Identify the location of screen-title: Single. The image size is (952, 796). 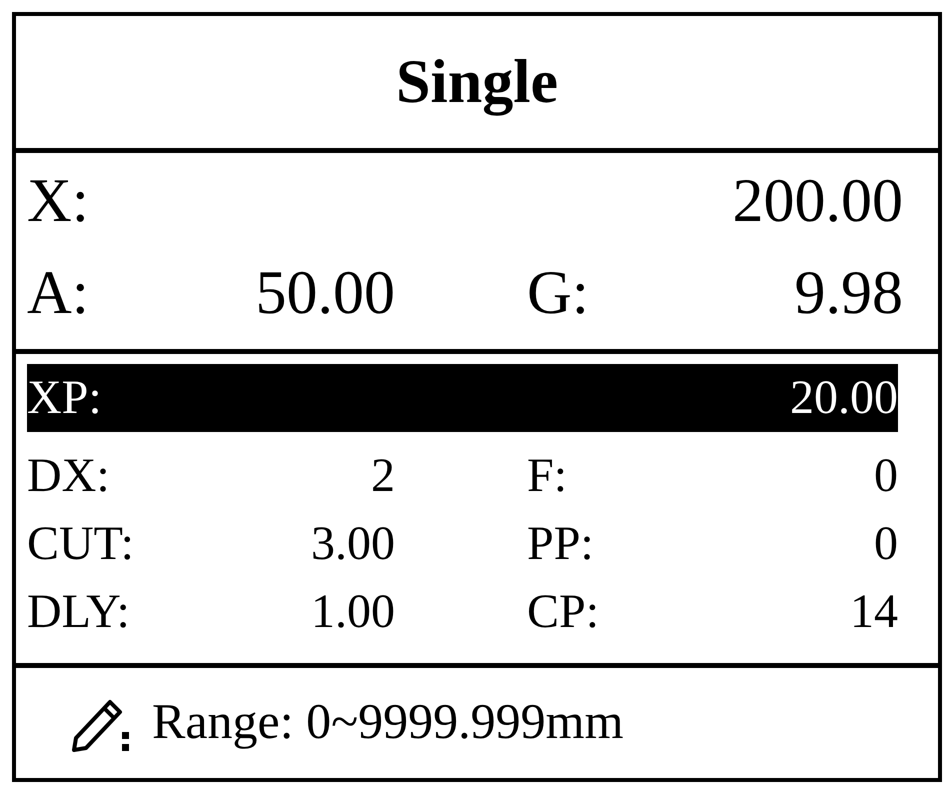
(477, 82).